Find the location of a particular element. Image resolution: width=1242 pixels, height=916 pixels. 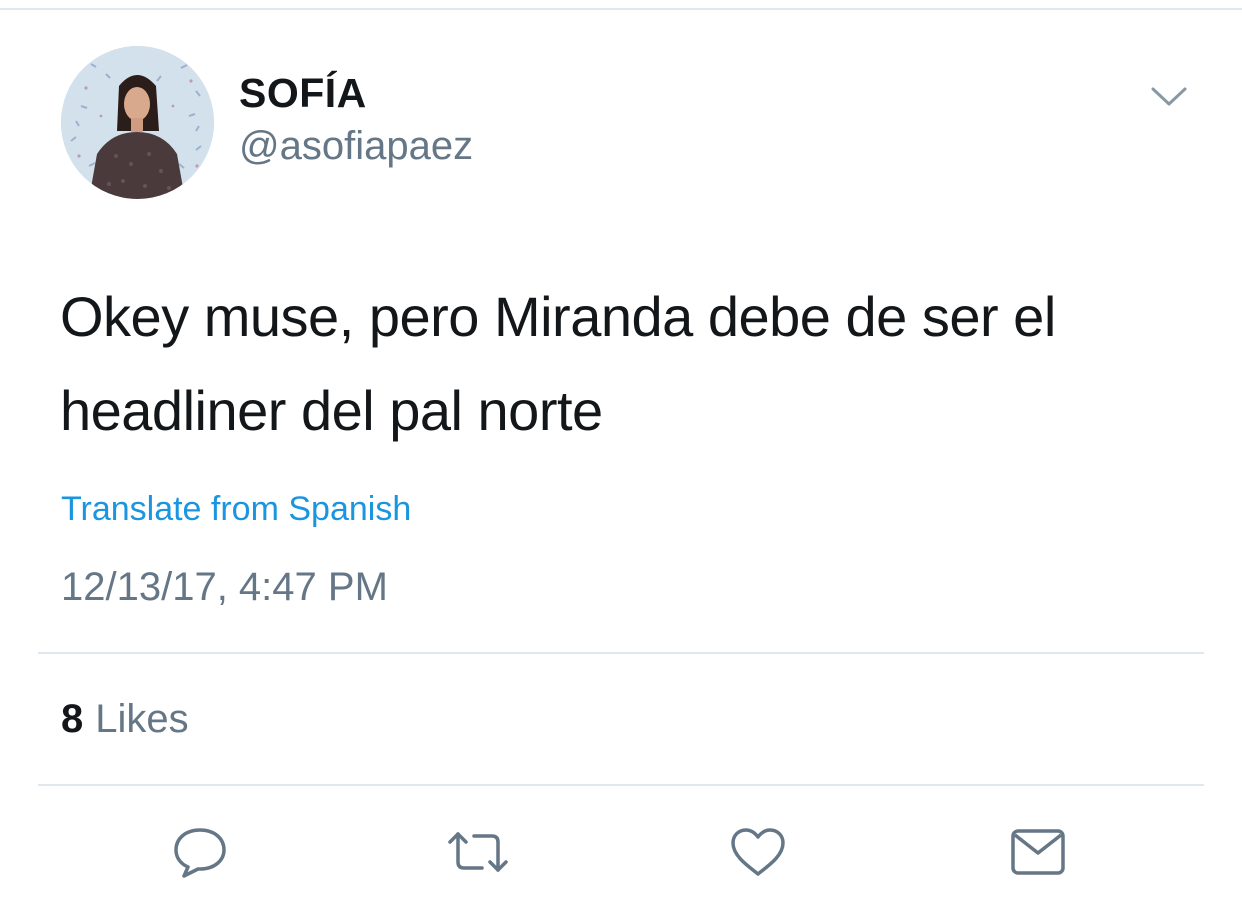

likes-count: 8 is located at coordinates (72, 719).